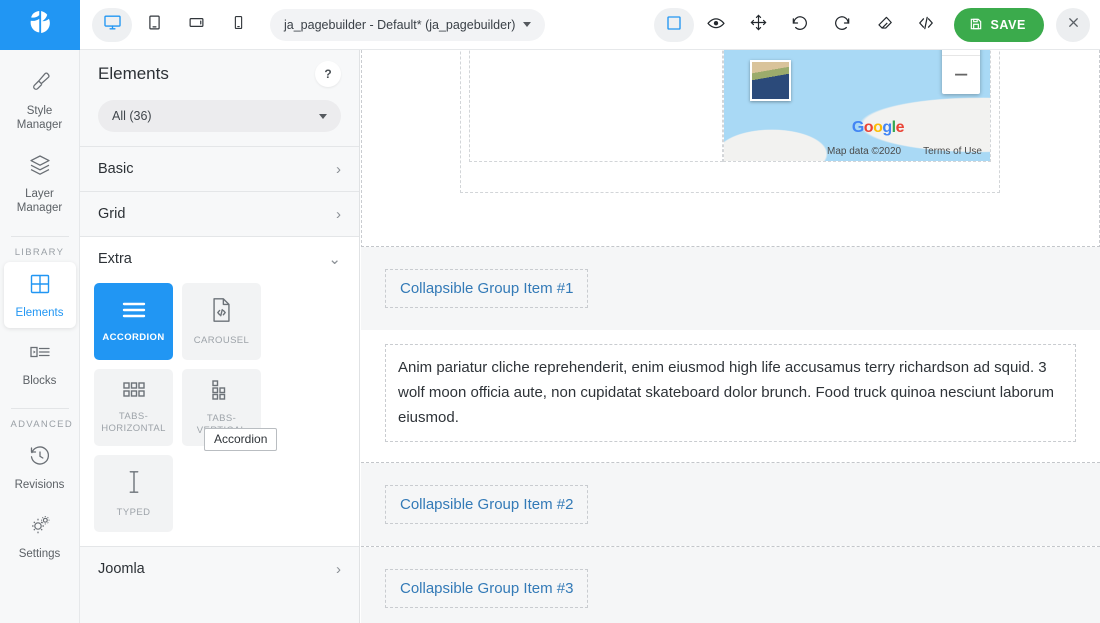  I want to click on panel-section-basic: Basic ›, so click(219, 168).